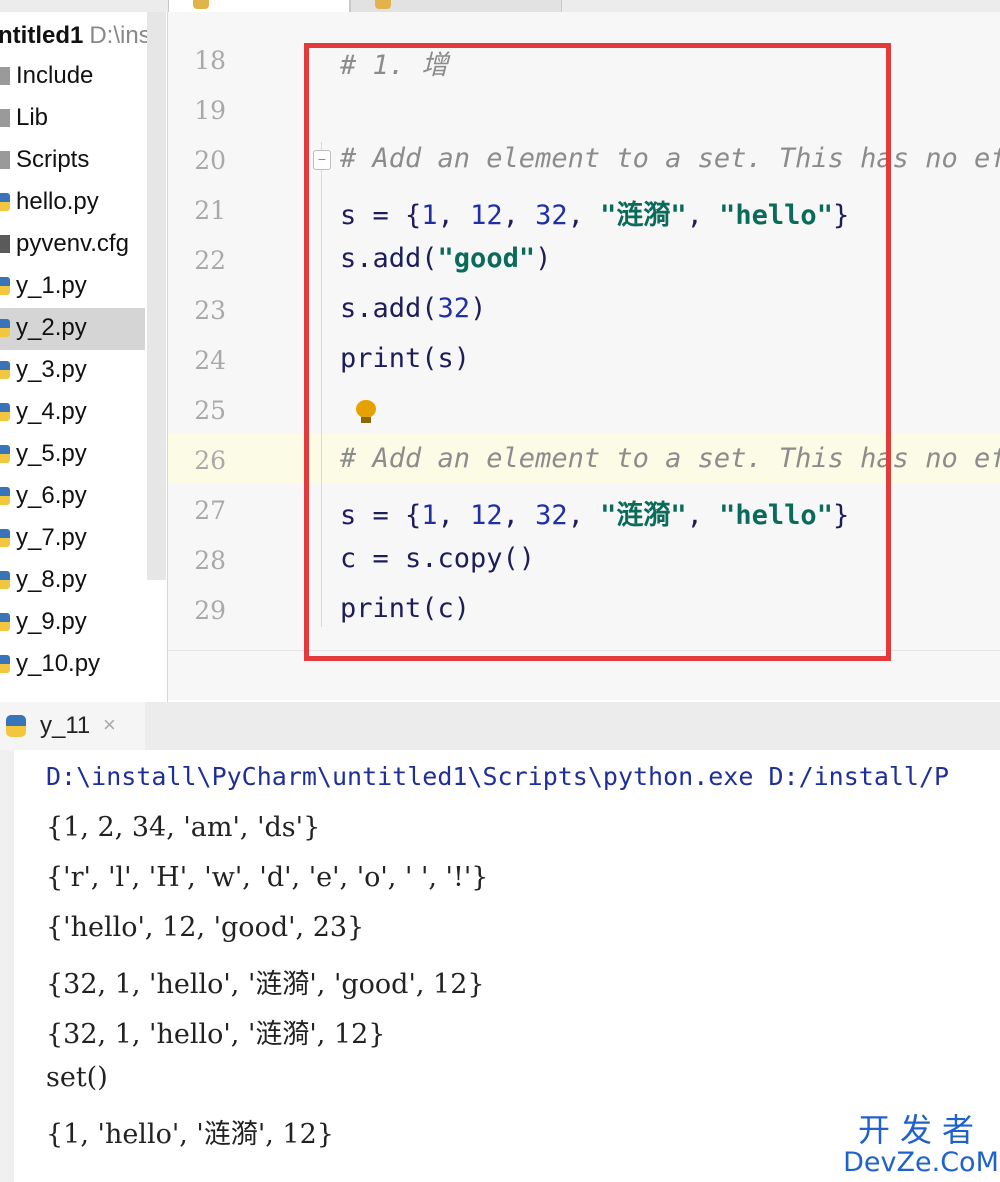 The height and width of the screenshot is (1182, 1000). I want to click on tree-item: y_10.py, so click(72, 665).